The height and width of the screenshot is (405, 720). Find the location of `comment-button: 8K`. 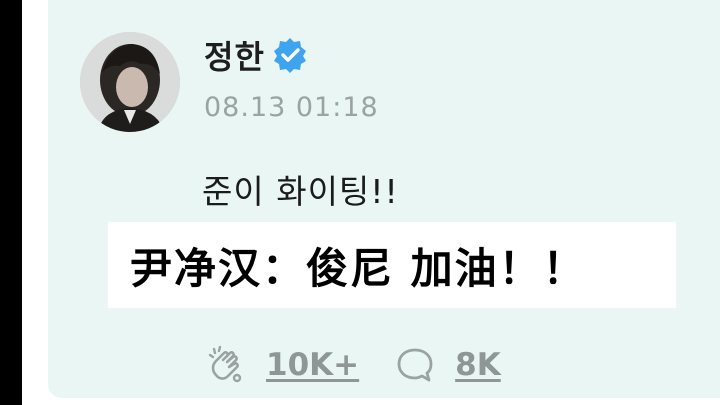

comment-button: 8K is located at coordinates (448, 365).